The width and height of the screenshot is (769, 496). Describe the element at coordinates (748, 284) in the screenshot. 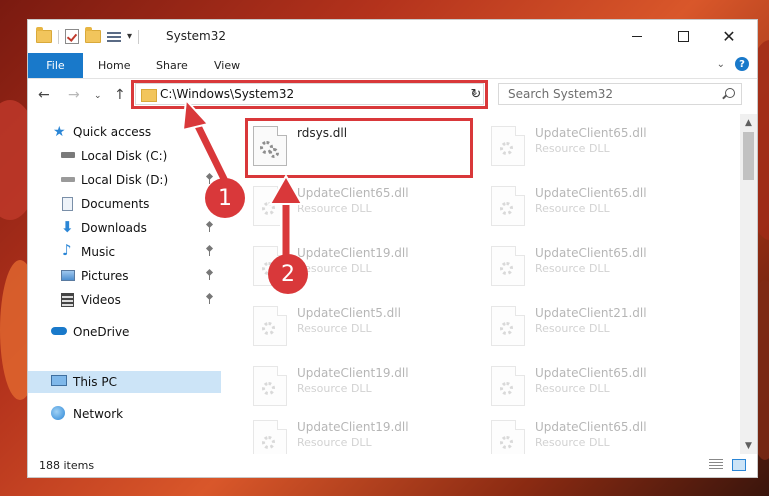

I see `vertical-scrollbar: ▲ ▼` at that location.